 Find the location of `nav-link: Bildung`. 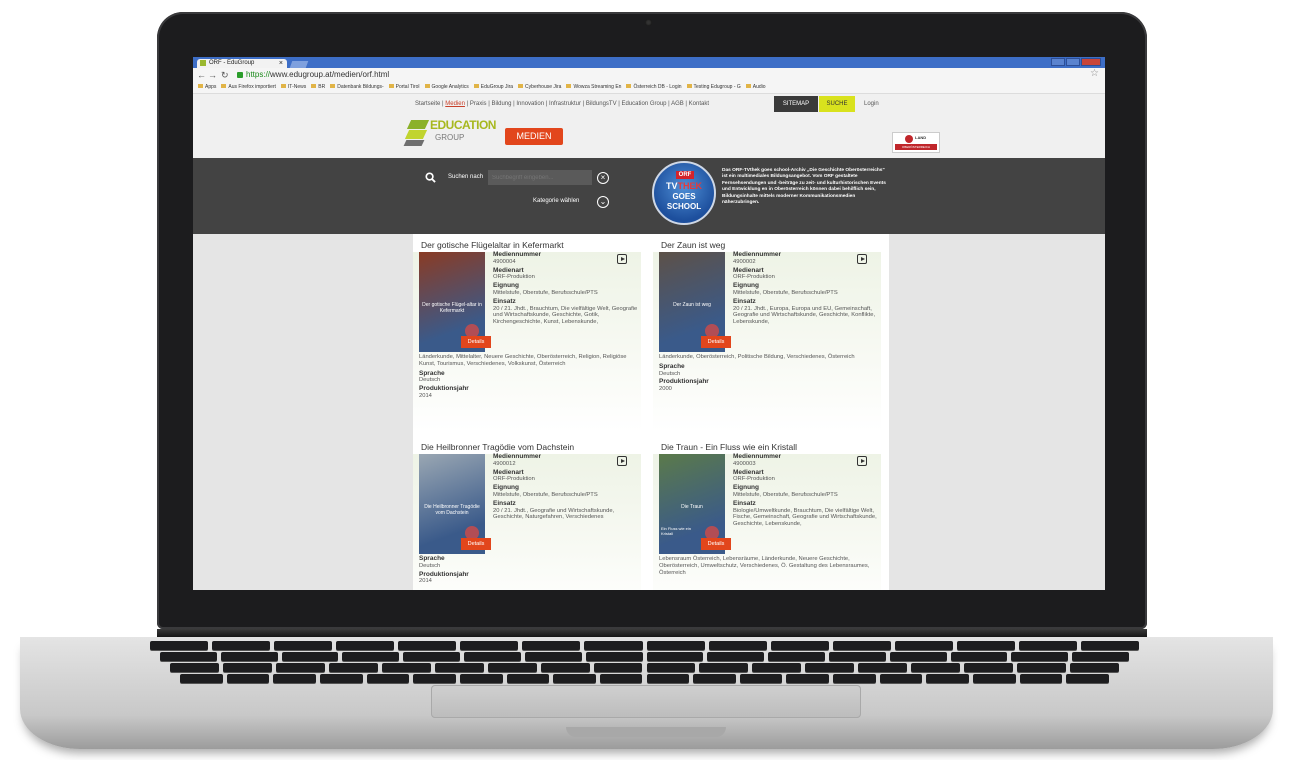

nav-link: Bildung is located at coordinates (501, 104).